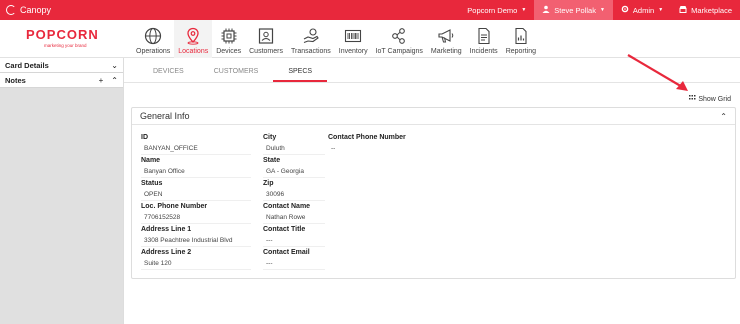  I want to click on field-value: --, so click(333, 148).